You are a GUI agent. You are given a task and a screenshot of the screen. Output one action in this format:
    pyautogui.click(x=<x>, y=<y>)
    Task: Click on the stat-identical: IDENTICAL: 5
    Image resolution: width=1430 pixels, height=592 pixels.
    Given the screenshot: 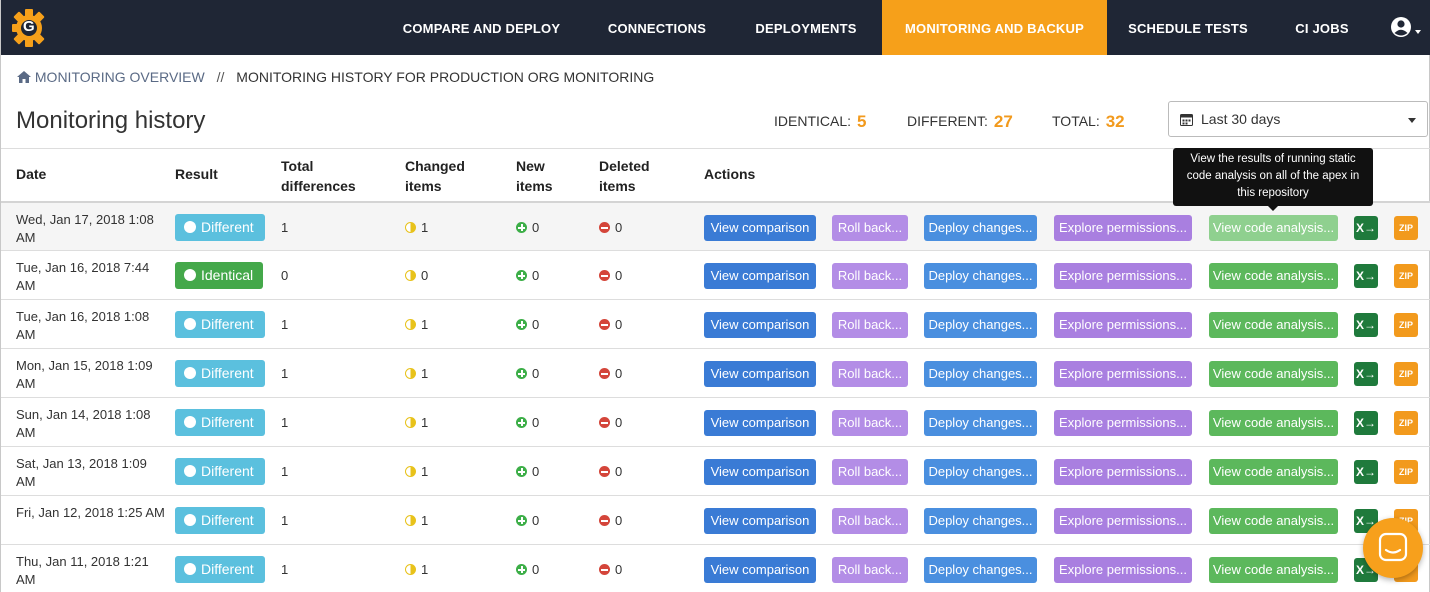 What is the action you would take?
    pyautogui.click(x=820, y=121)
    